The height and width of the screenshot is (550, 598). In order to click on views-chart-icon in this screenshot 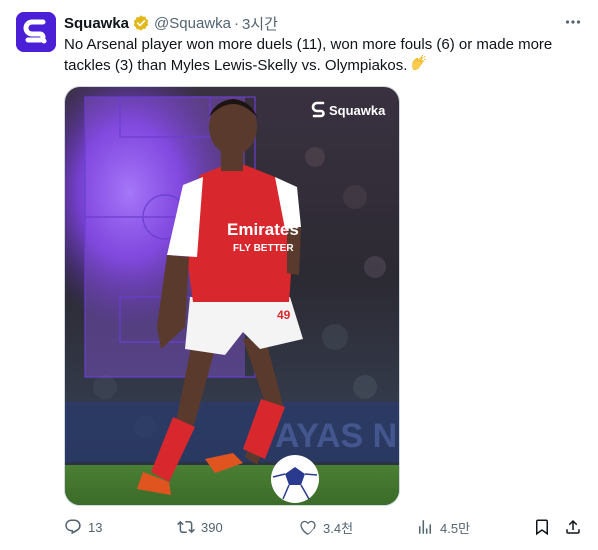, I will do `click(425, 527)`.